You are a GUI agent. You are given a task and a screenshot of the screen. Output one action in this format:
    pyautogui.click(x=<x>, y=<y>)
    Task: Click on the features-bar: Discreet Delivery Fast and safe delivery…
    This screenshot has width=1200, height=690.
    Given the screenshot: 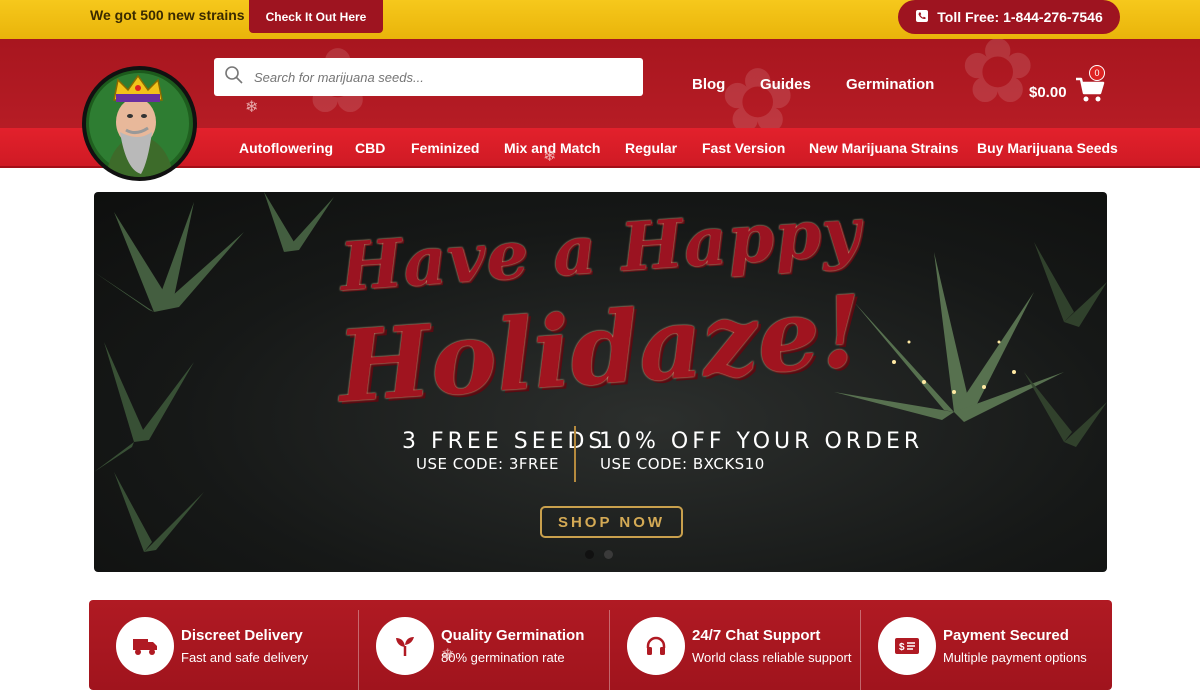 What is the action you would take?
    pyautogui.click(x=600, y=645)
    